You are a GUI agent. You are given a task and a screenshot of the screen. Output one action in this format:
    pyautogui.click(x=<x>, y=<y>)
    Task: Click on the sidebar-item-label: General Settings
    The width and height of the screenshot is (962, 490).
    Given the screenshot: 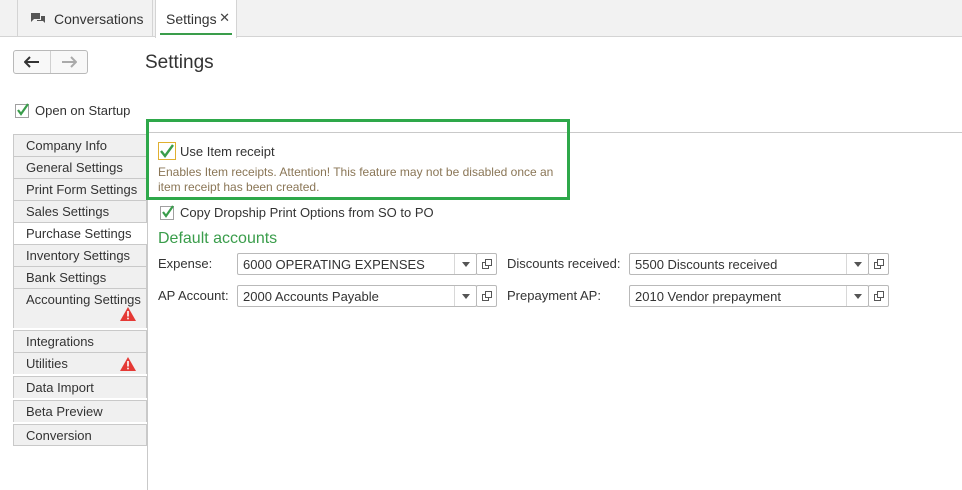 What is the action you would take?
    pyautogui.click(x=74, y=167)
    